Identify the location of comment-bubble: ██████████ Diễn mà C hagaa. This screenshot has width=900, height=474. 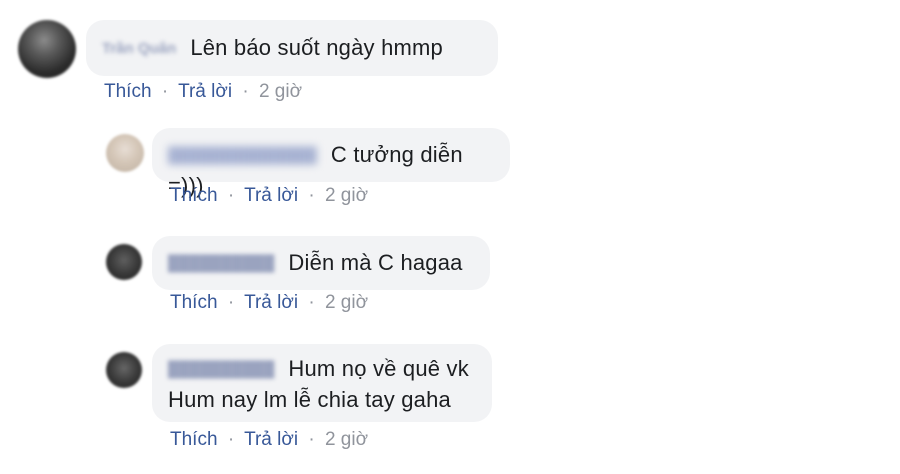
(321, 263).